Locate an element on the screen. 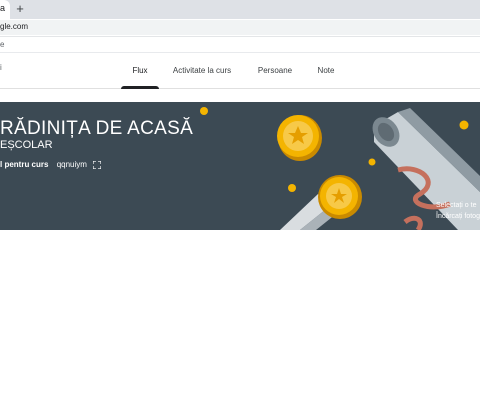  browser-tab: a is located at coordinates (5, 9).